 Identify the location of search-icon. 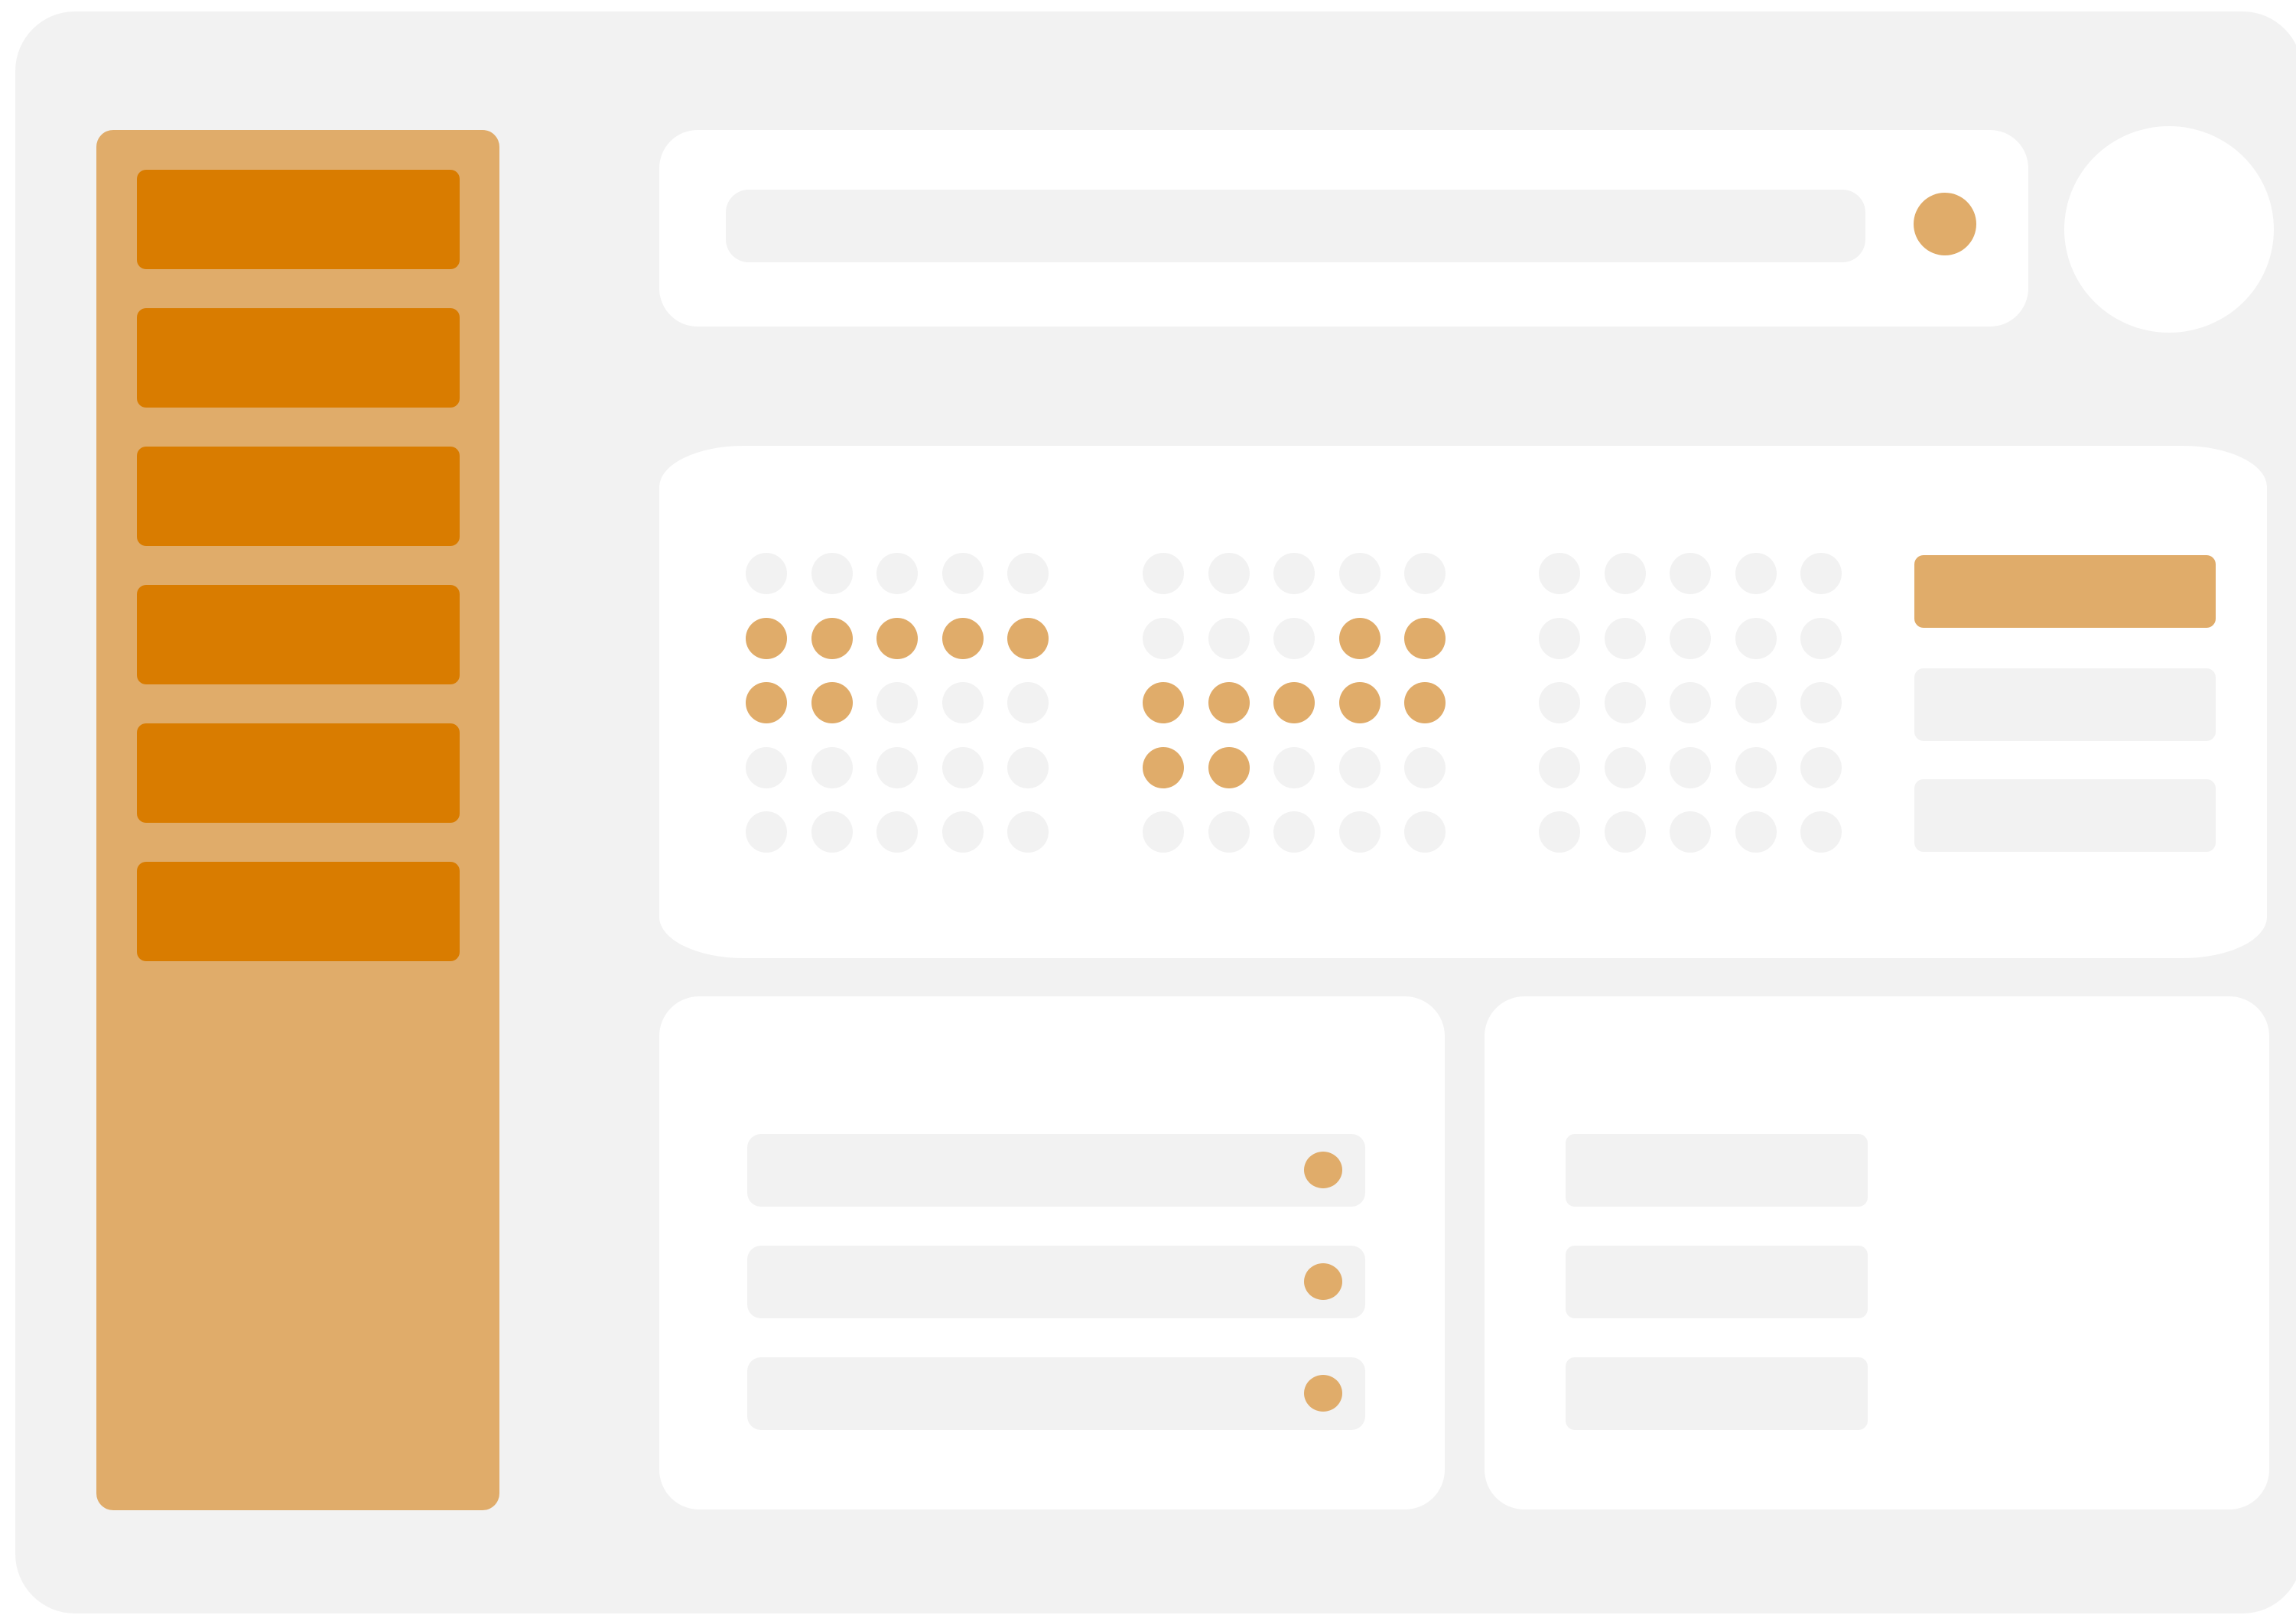
(1945, 224).